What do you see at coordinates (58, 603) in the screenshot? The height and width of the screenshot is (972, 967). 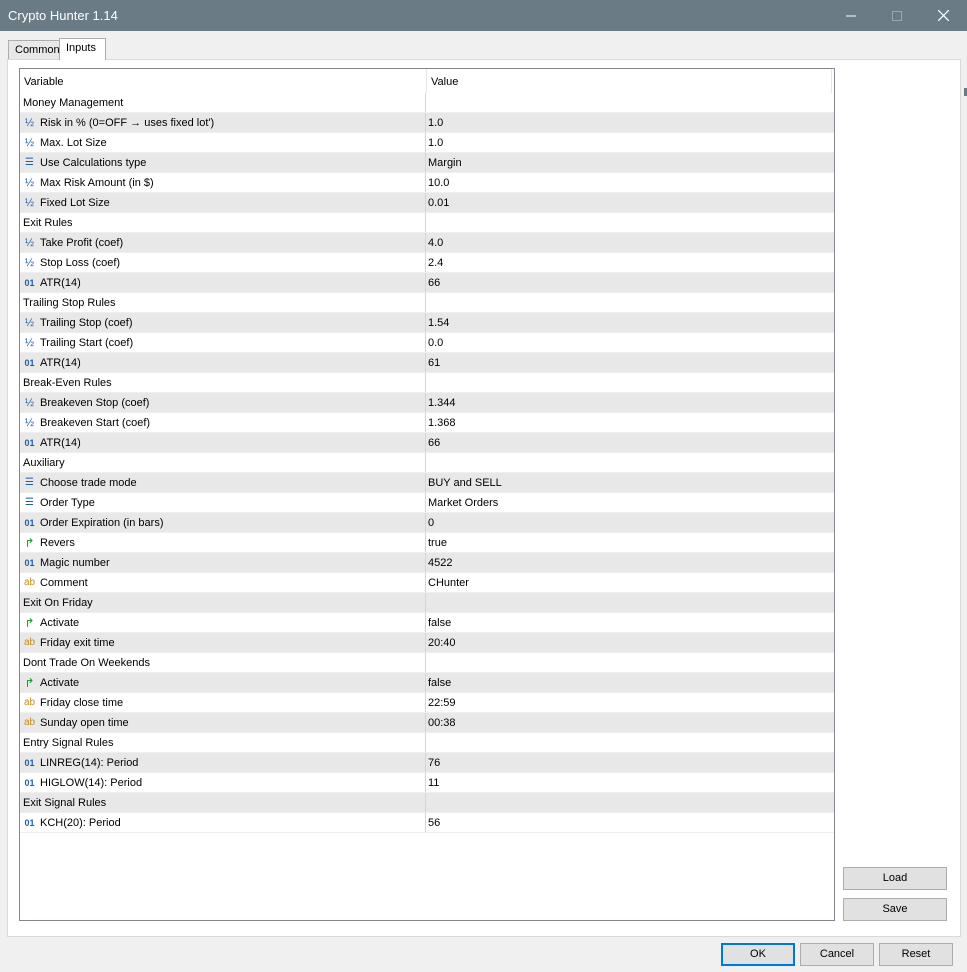 I see `group-label: Exit On Friday` at bounding box center [58, 603].